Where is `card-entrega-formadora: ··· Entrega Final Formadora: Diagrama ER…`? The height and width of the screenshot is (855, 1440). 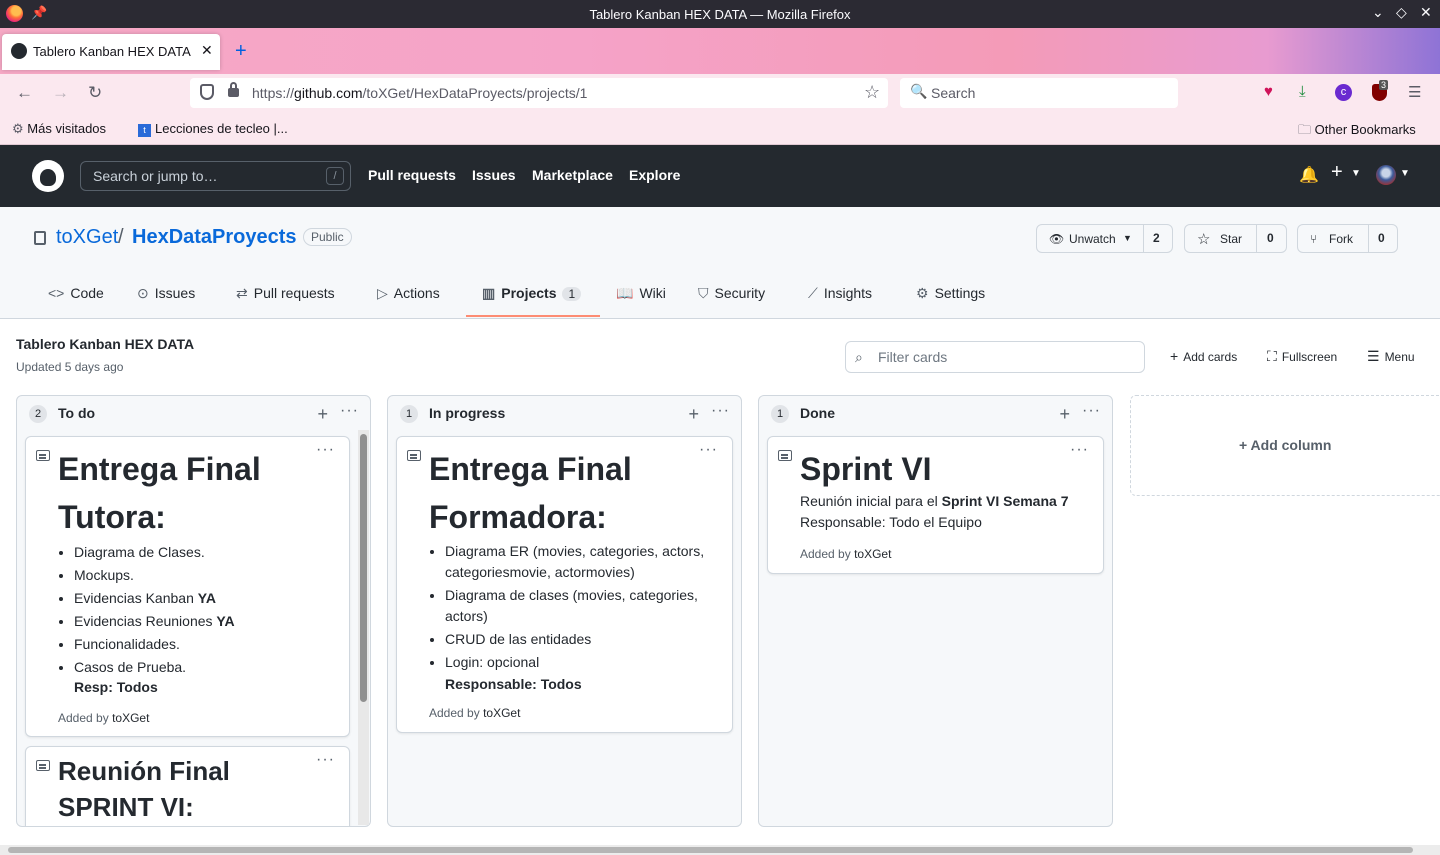
card-entrega-formadora: ··· Entrega Final Formadora: Diagrama ER… is located at coordinates (564, 584).